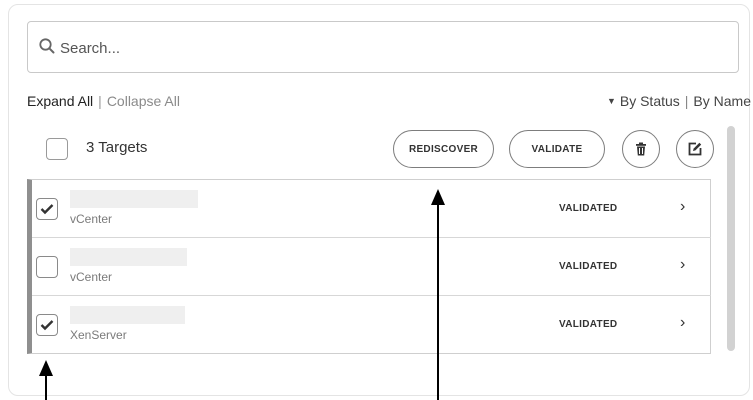 The height and width of the screenshot is (400, 753). I want to click on trash-icon, so click(641, 149).